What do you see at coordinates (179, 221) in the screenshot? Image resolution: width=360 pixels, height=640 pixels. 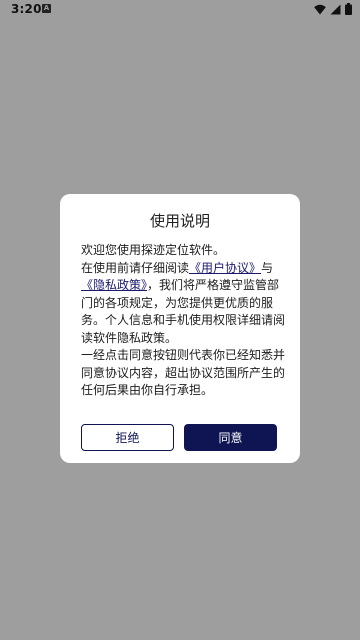 I see `dialog-title: 使用说明` at bounding box center [179, 221].